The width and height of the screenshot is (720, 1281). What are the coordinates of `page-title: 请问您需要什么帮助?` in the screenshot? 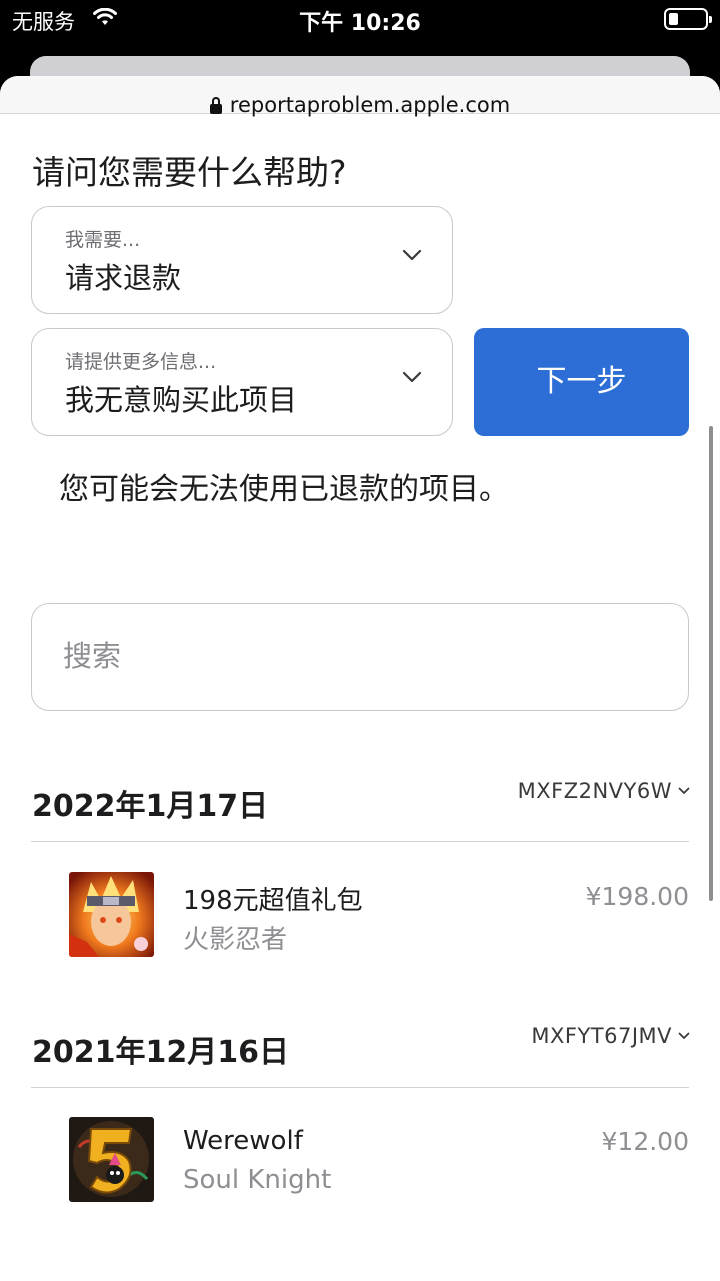 It's located at (189, 172).